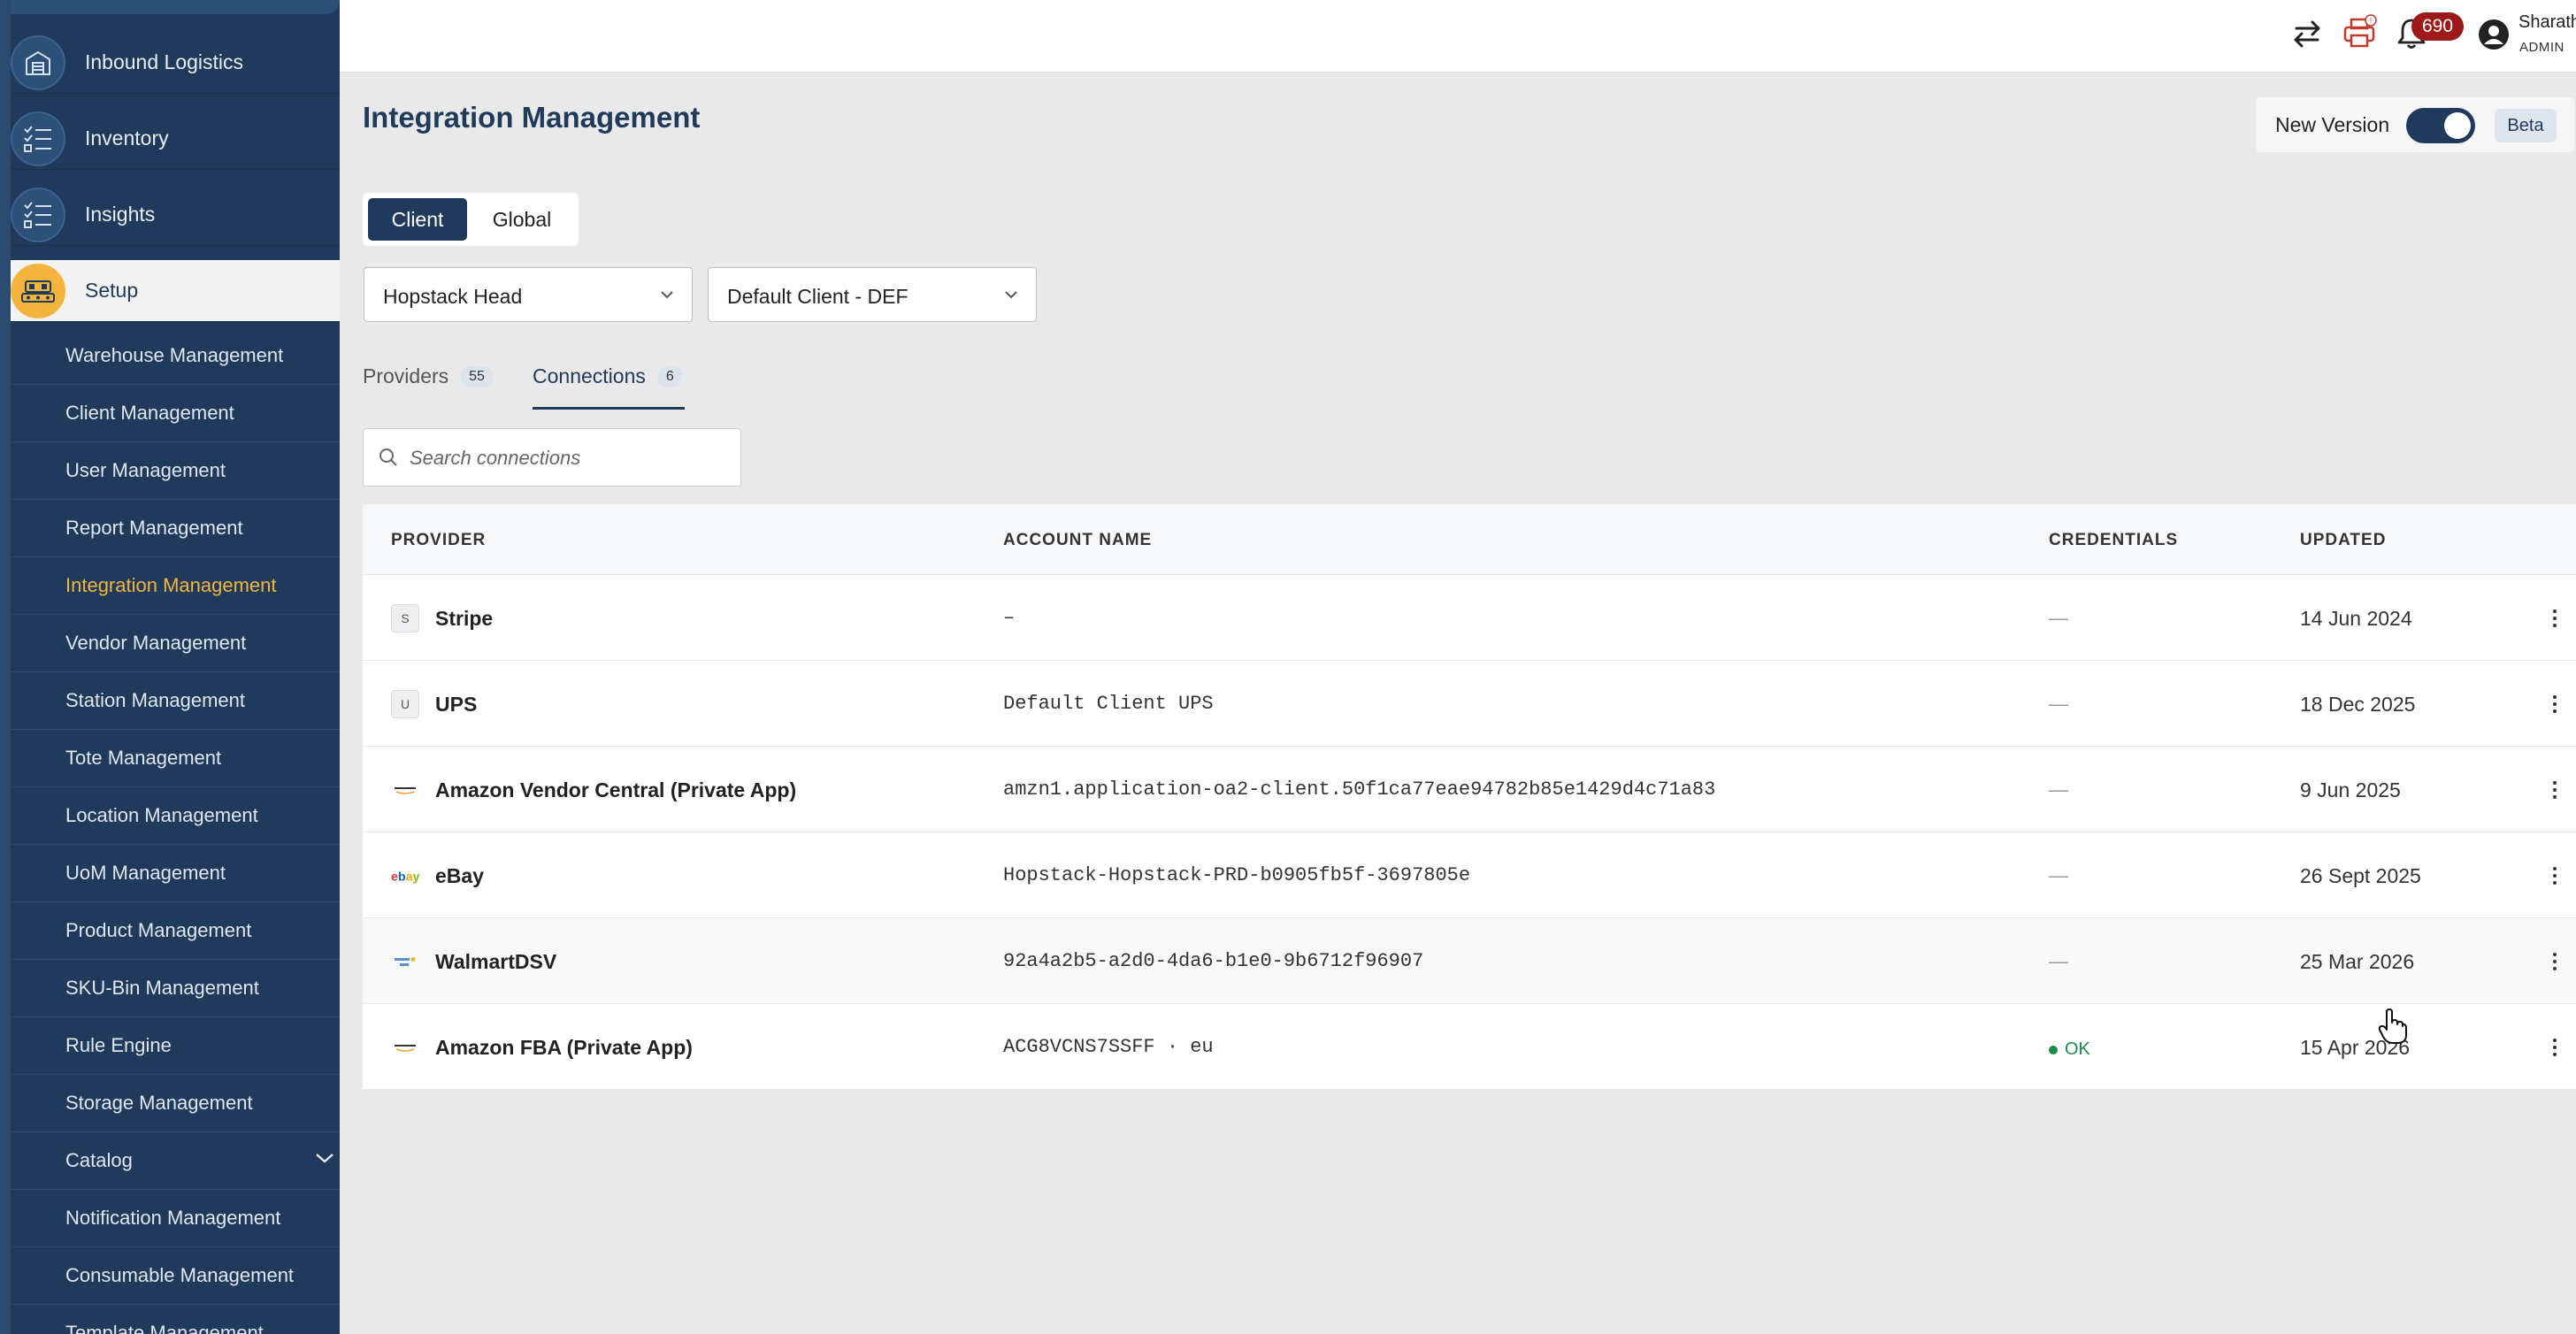  I want to click on warehouse-select-value: Hopstack Head, so click(453, 296).